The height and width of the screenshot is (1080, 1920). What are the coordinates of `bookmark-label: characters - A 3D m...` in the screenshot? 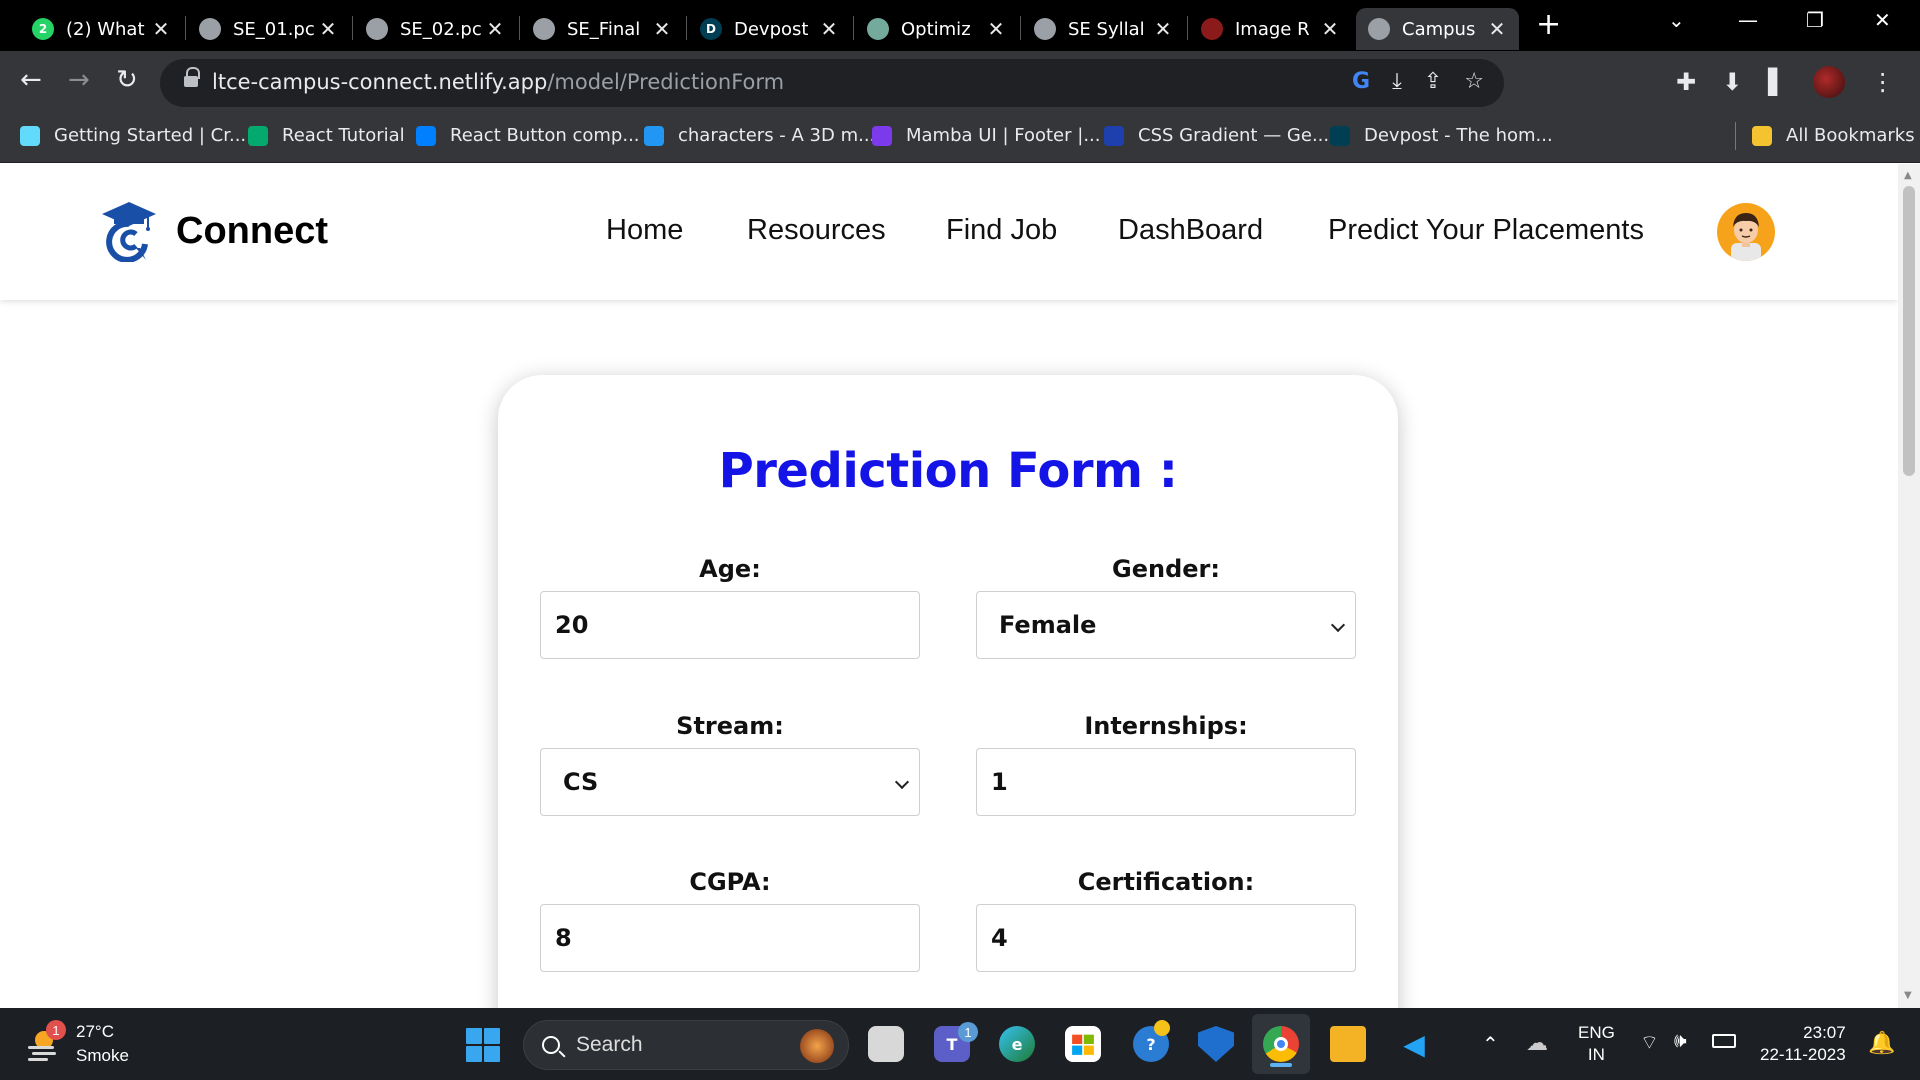 It's located at (777, 135).